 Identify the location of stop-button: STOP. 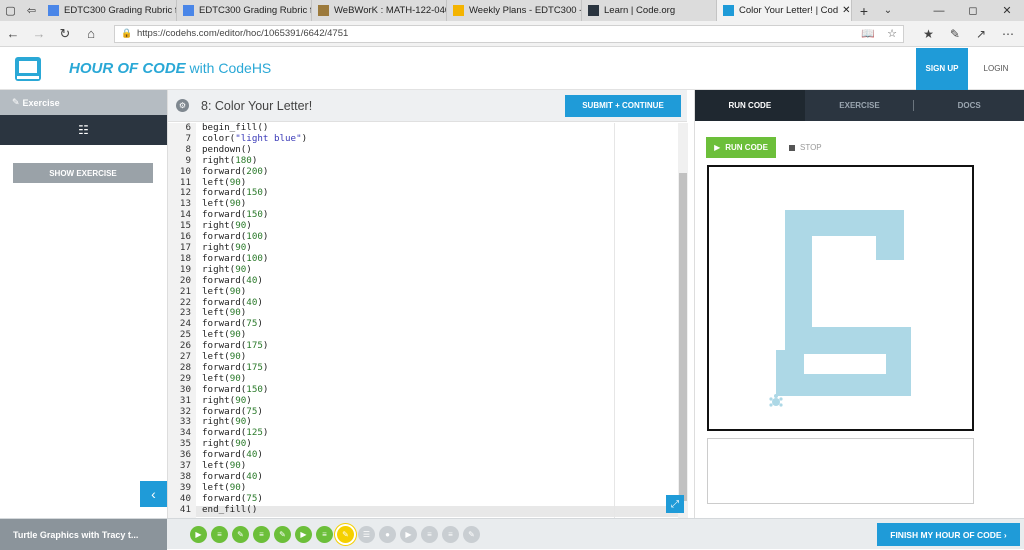
(805, 147).